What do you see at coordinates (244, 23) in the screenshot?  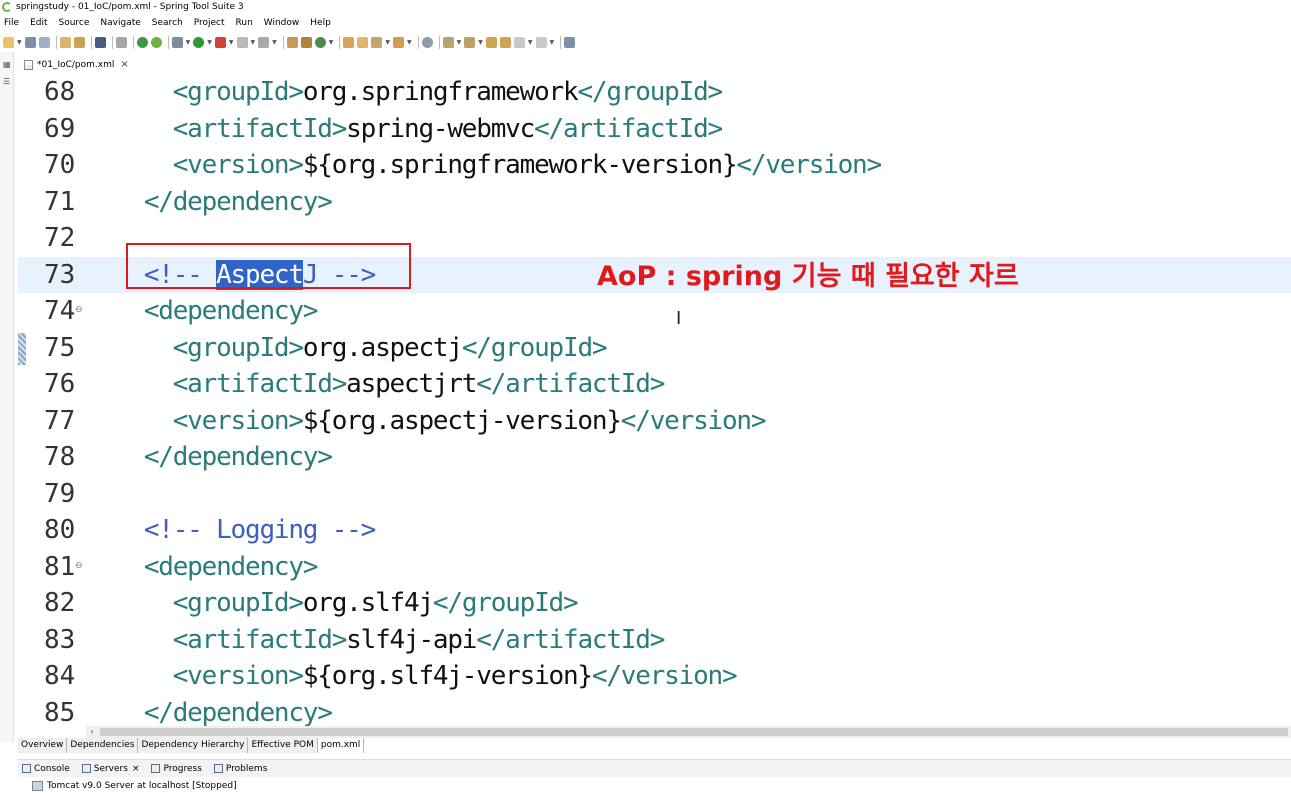 I see `menu-run: Run` at bounding box center [244, 23].